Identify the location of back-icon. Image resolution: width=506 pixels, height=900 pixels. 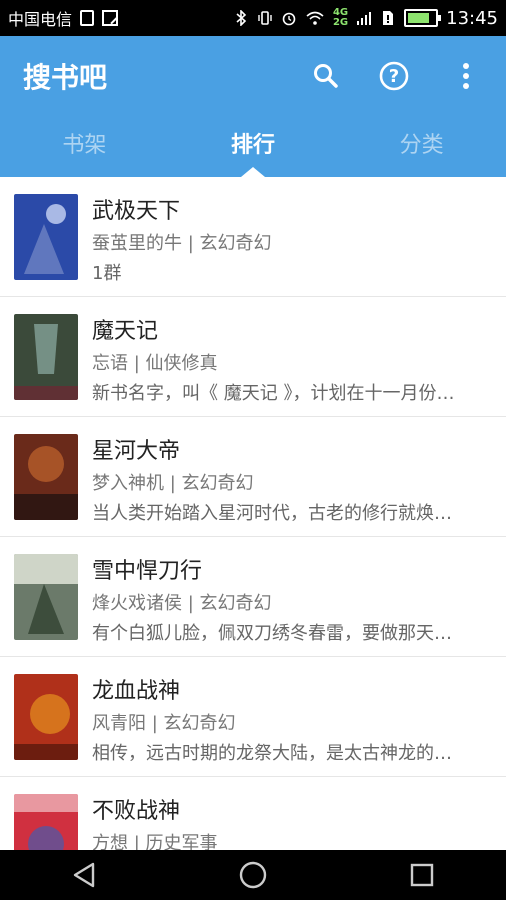
(84, 875).